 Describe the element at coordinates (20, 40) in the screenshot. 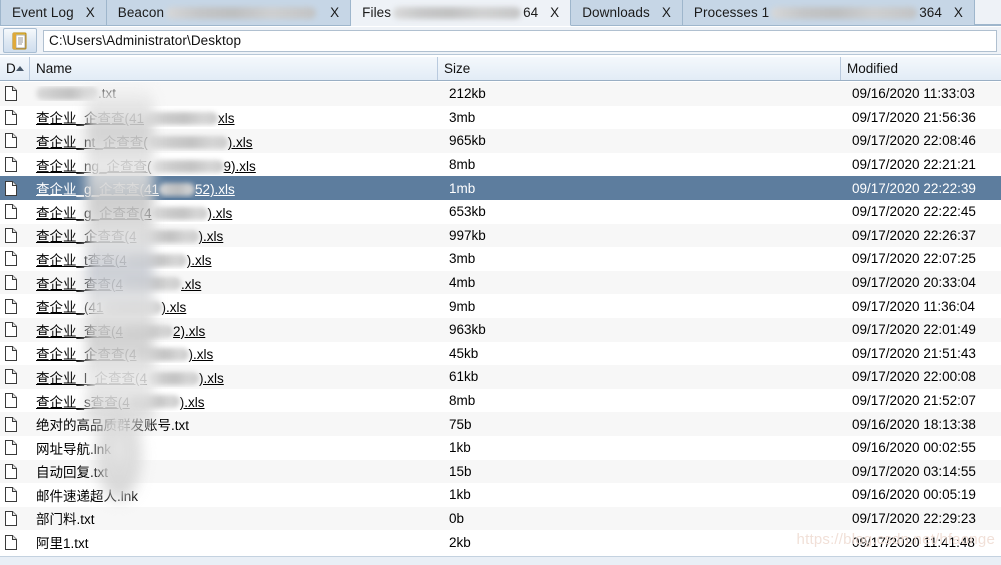

I see `folder-document-icon` at that location.